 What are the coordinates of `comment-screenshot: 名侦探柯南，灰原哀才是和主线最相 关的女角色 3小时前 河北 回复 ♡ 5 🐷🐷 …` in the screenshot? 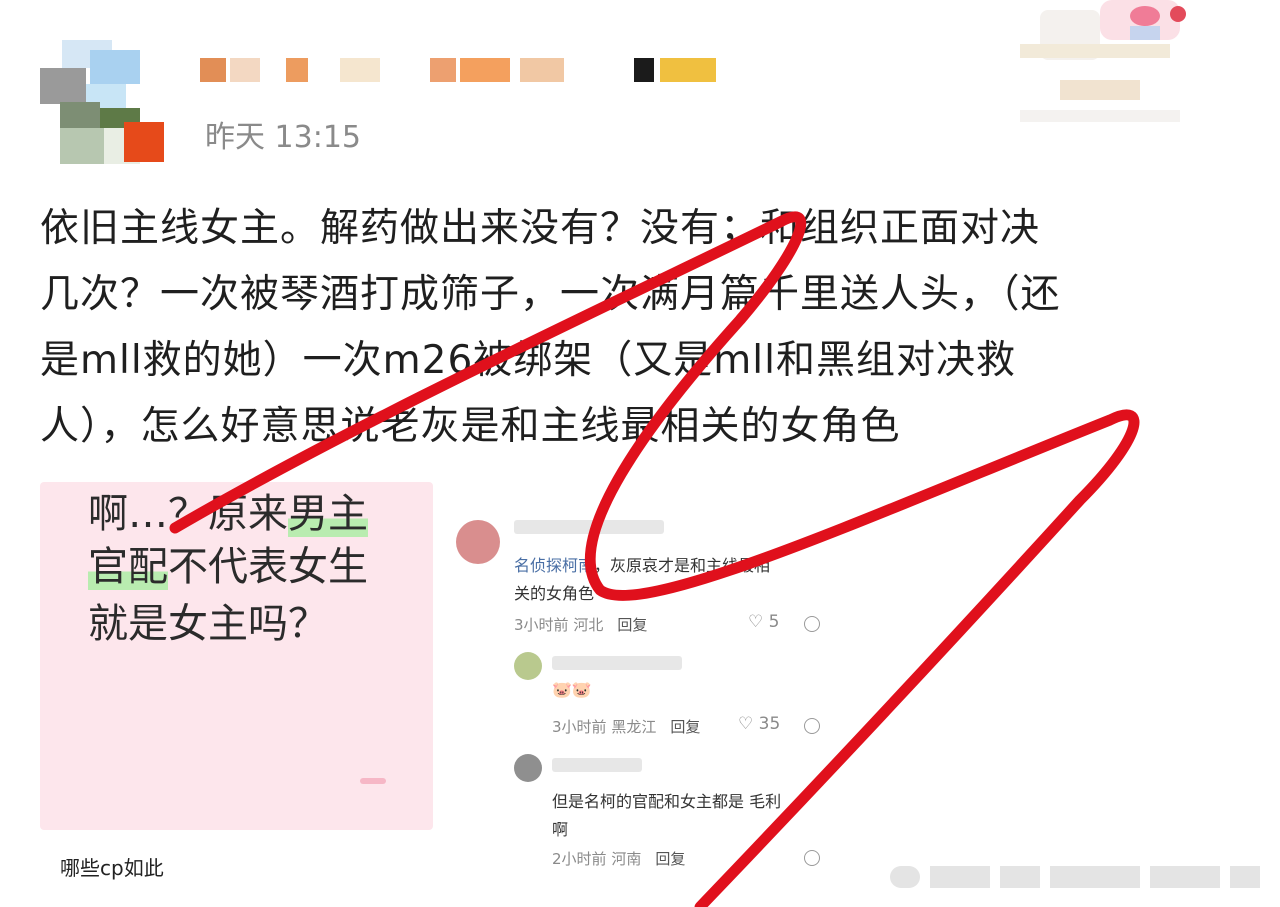 It's located at (650, 690).